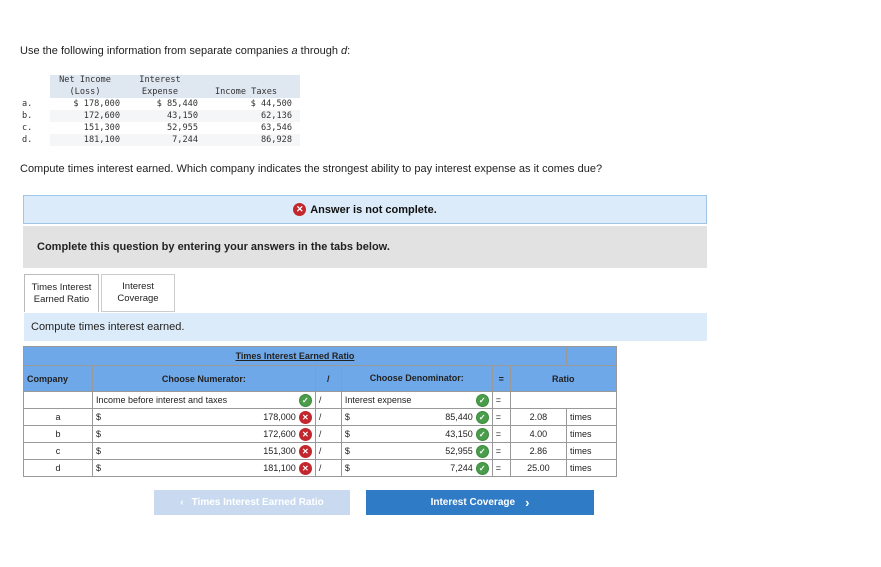 The width and height of the screenshot is (881, 567). Describe the element at coordinates (250, 104) in the screenshot. I see `taxes-value: $ 44,500` at that location.